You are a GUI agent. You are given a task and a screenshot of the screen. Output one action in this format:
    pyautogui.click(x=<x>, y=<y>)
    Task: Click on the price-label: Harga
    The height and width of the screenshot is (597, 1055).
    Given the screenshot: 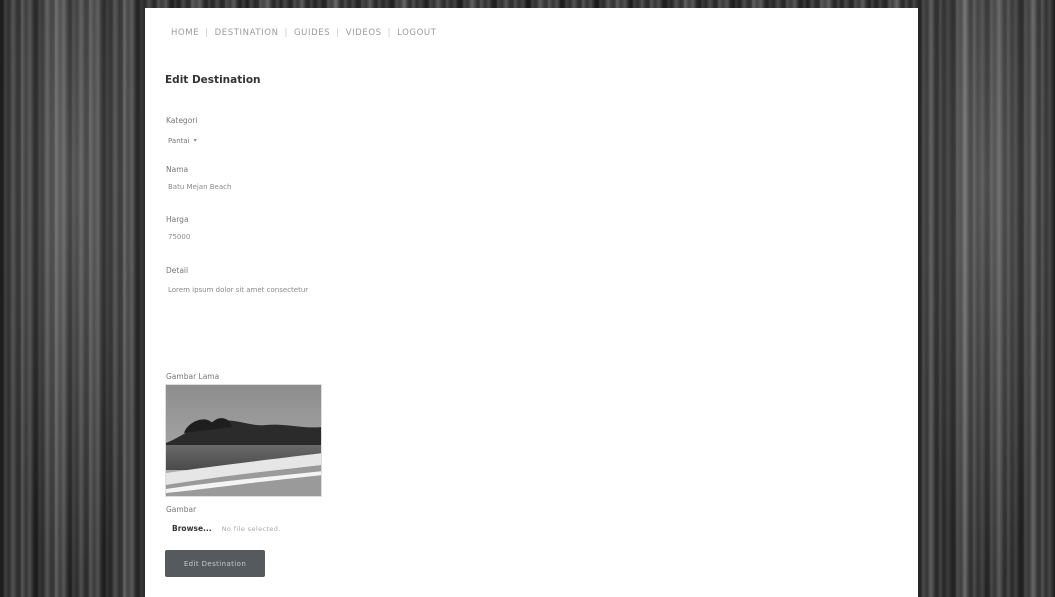 What is the action you would take?
    pyautogui.click(x=177, y=219)
    